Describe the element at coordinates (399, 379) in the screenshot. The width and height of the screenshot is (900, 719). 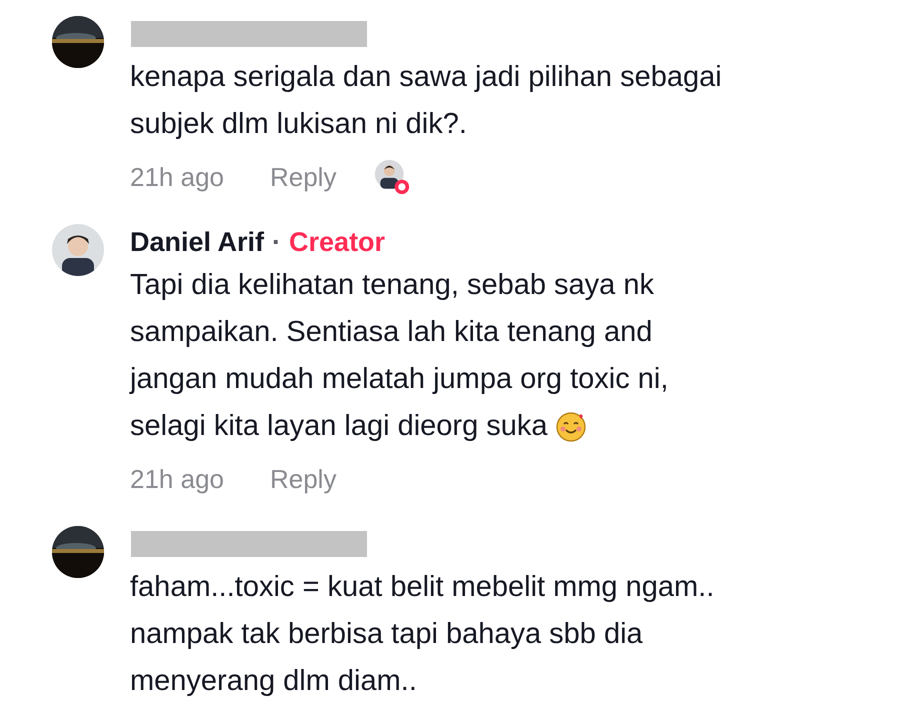
I see `comment-text: jangan mudah melatah jumpa org toxic ni,` at that location.